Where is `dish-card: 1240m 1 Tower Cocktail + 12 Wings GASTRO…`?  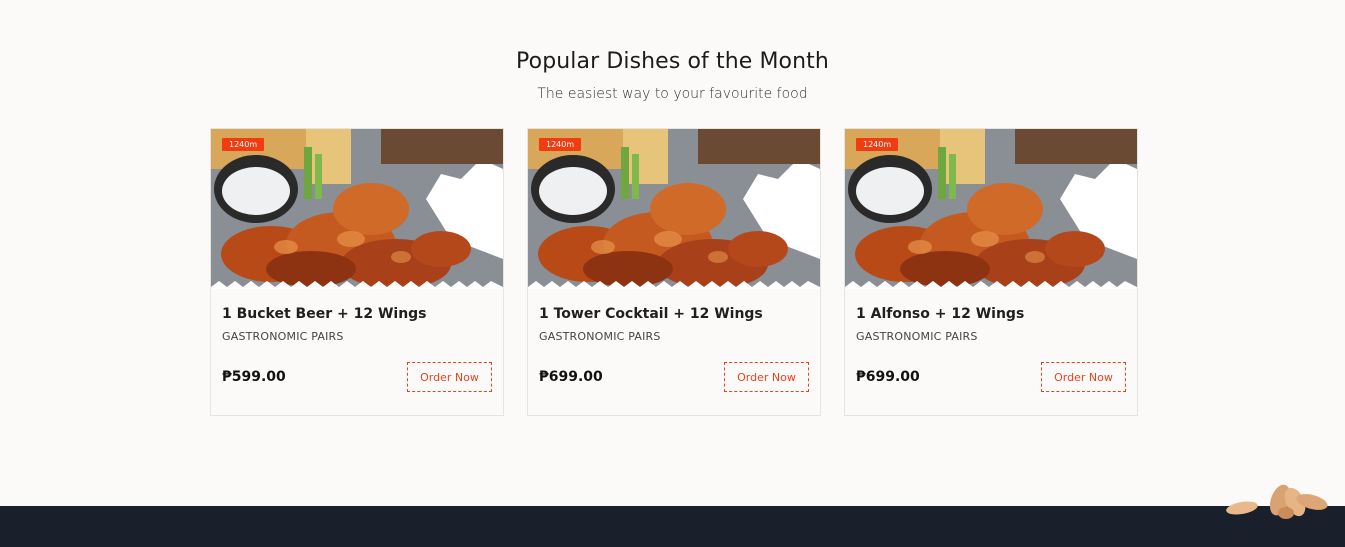 dish-card: 1240m 1 Tower Cocktail + 12 Wings GASTRO… is located at coordinates (674, 272).